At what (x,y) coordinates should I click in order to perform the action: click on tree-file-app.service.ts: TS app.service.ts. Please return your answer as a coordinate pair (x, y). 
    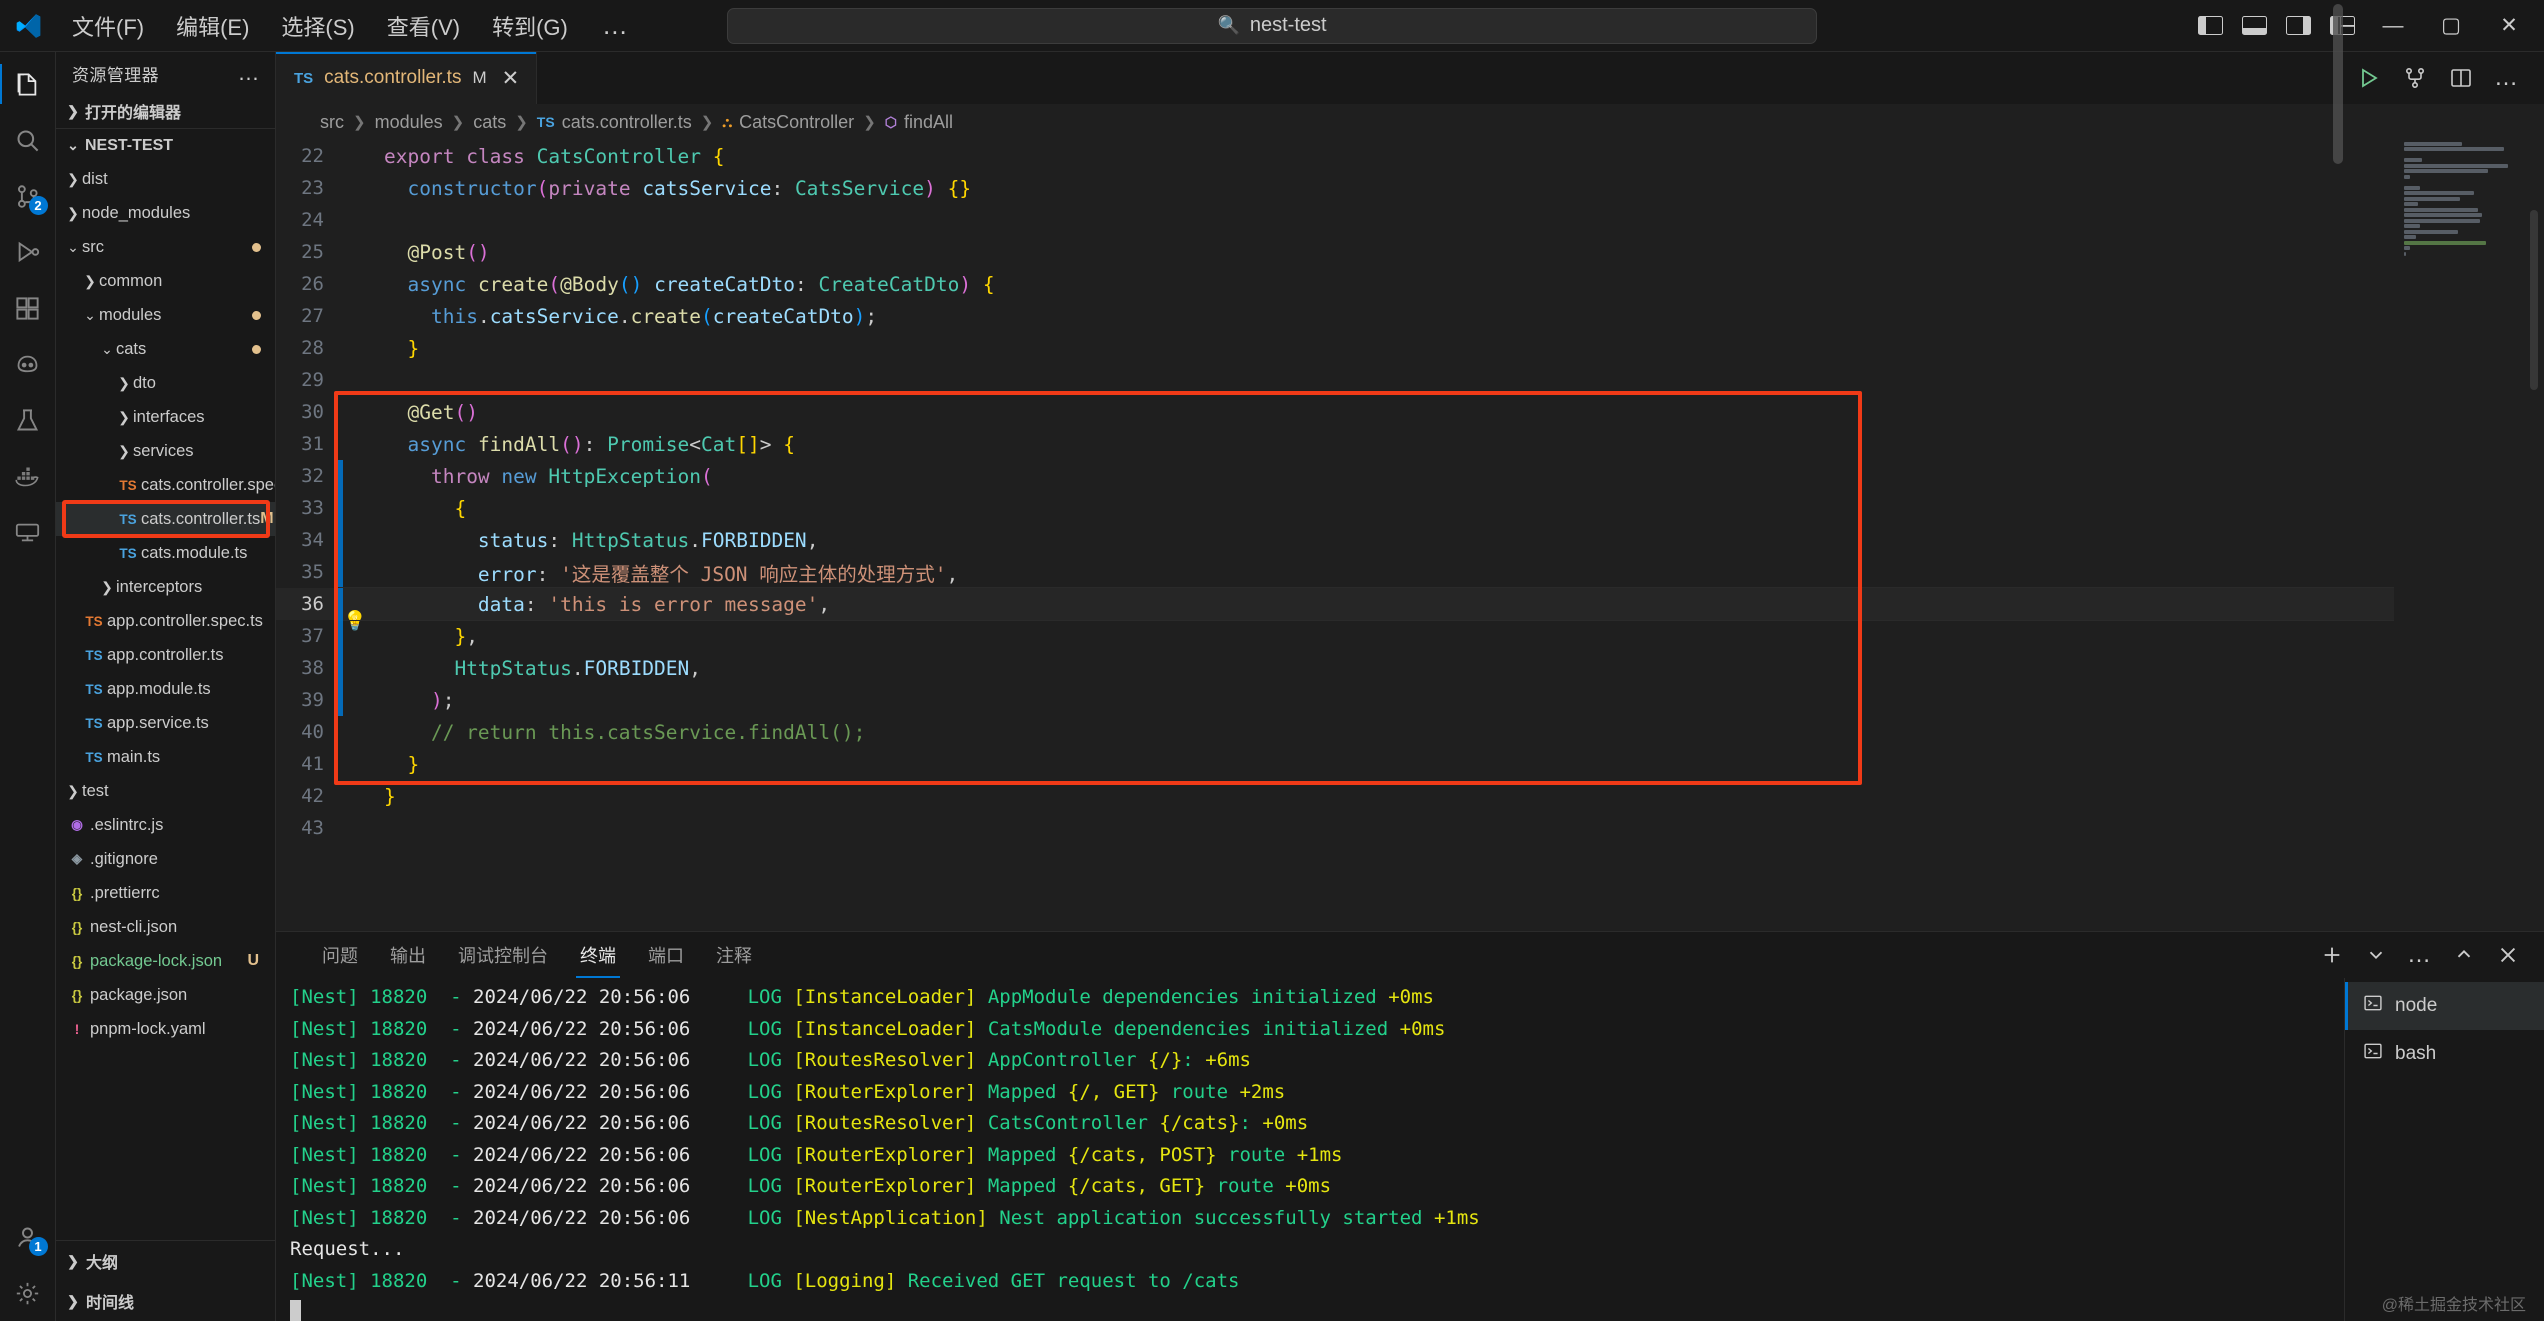
    Looking at the image, I should click on (165, 723).